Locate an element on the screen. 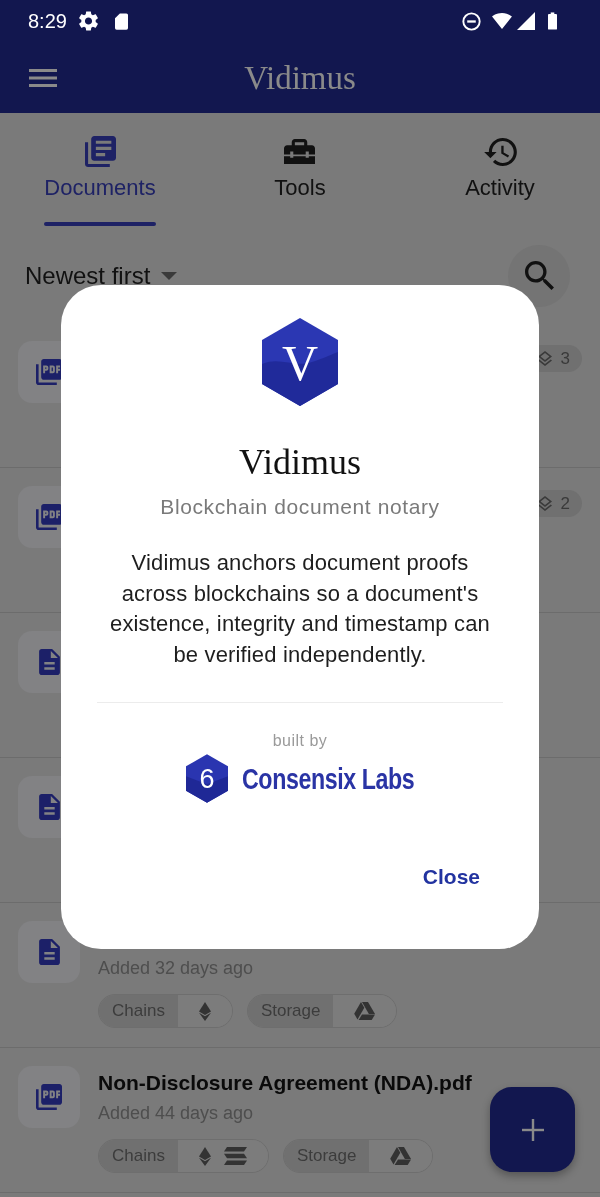  company-name: Consensix Labs is located at coordinates (328, 778).